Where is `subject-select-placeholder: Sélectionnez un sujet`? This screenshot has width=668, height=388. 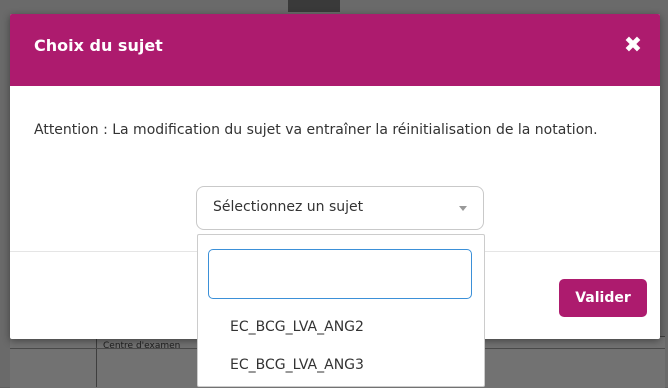
subject-select-placeholder: Sélectionnez un sujet is located at coordinates (288, 207).